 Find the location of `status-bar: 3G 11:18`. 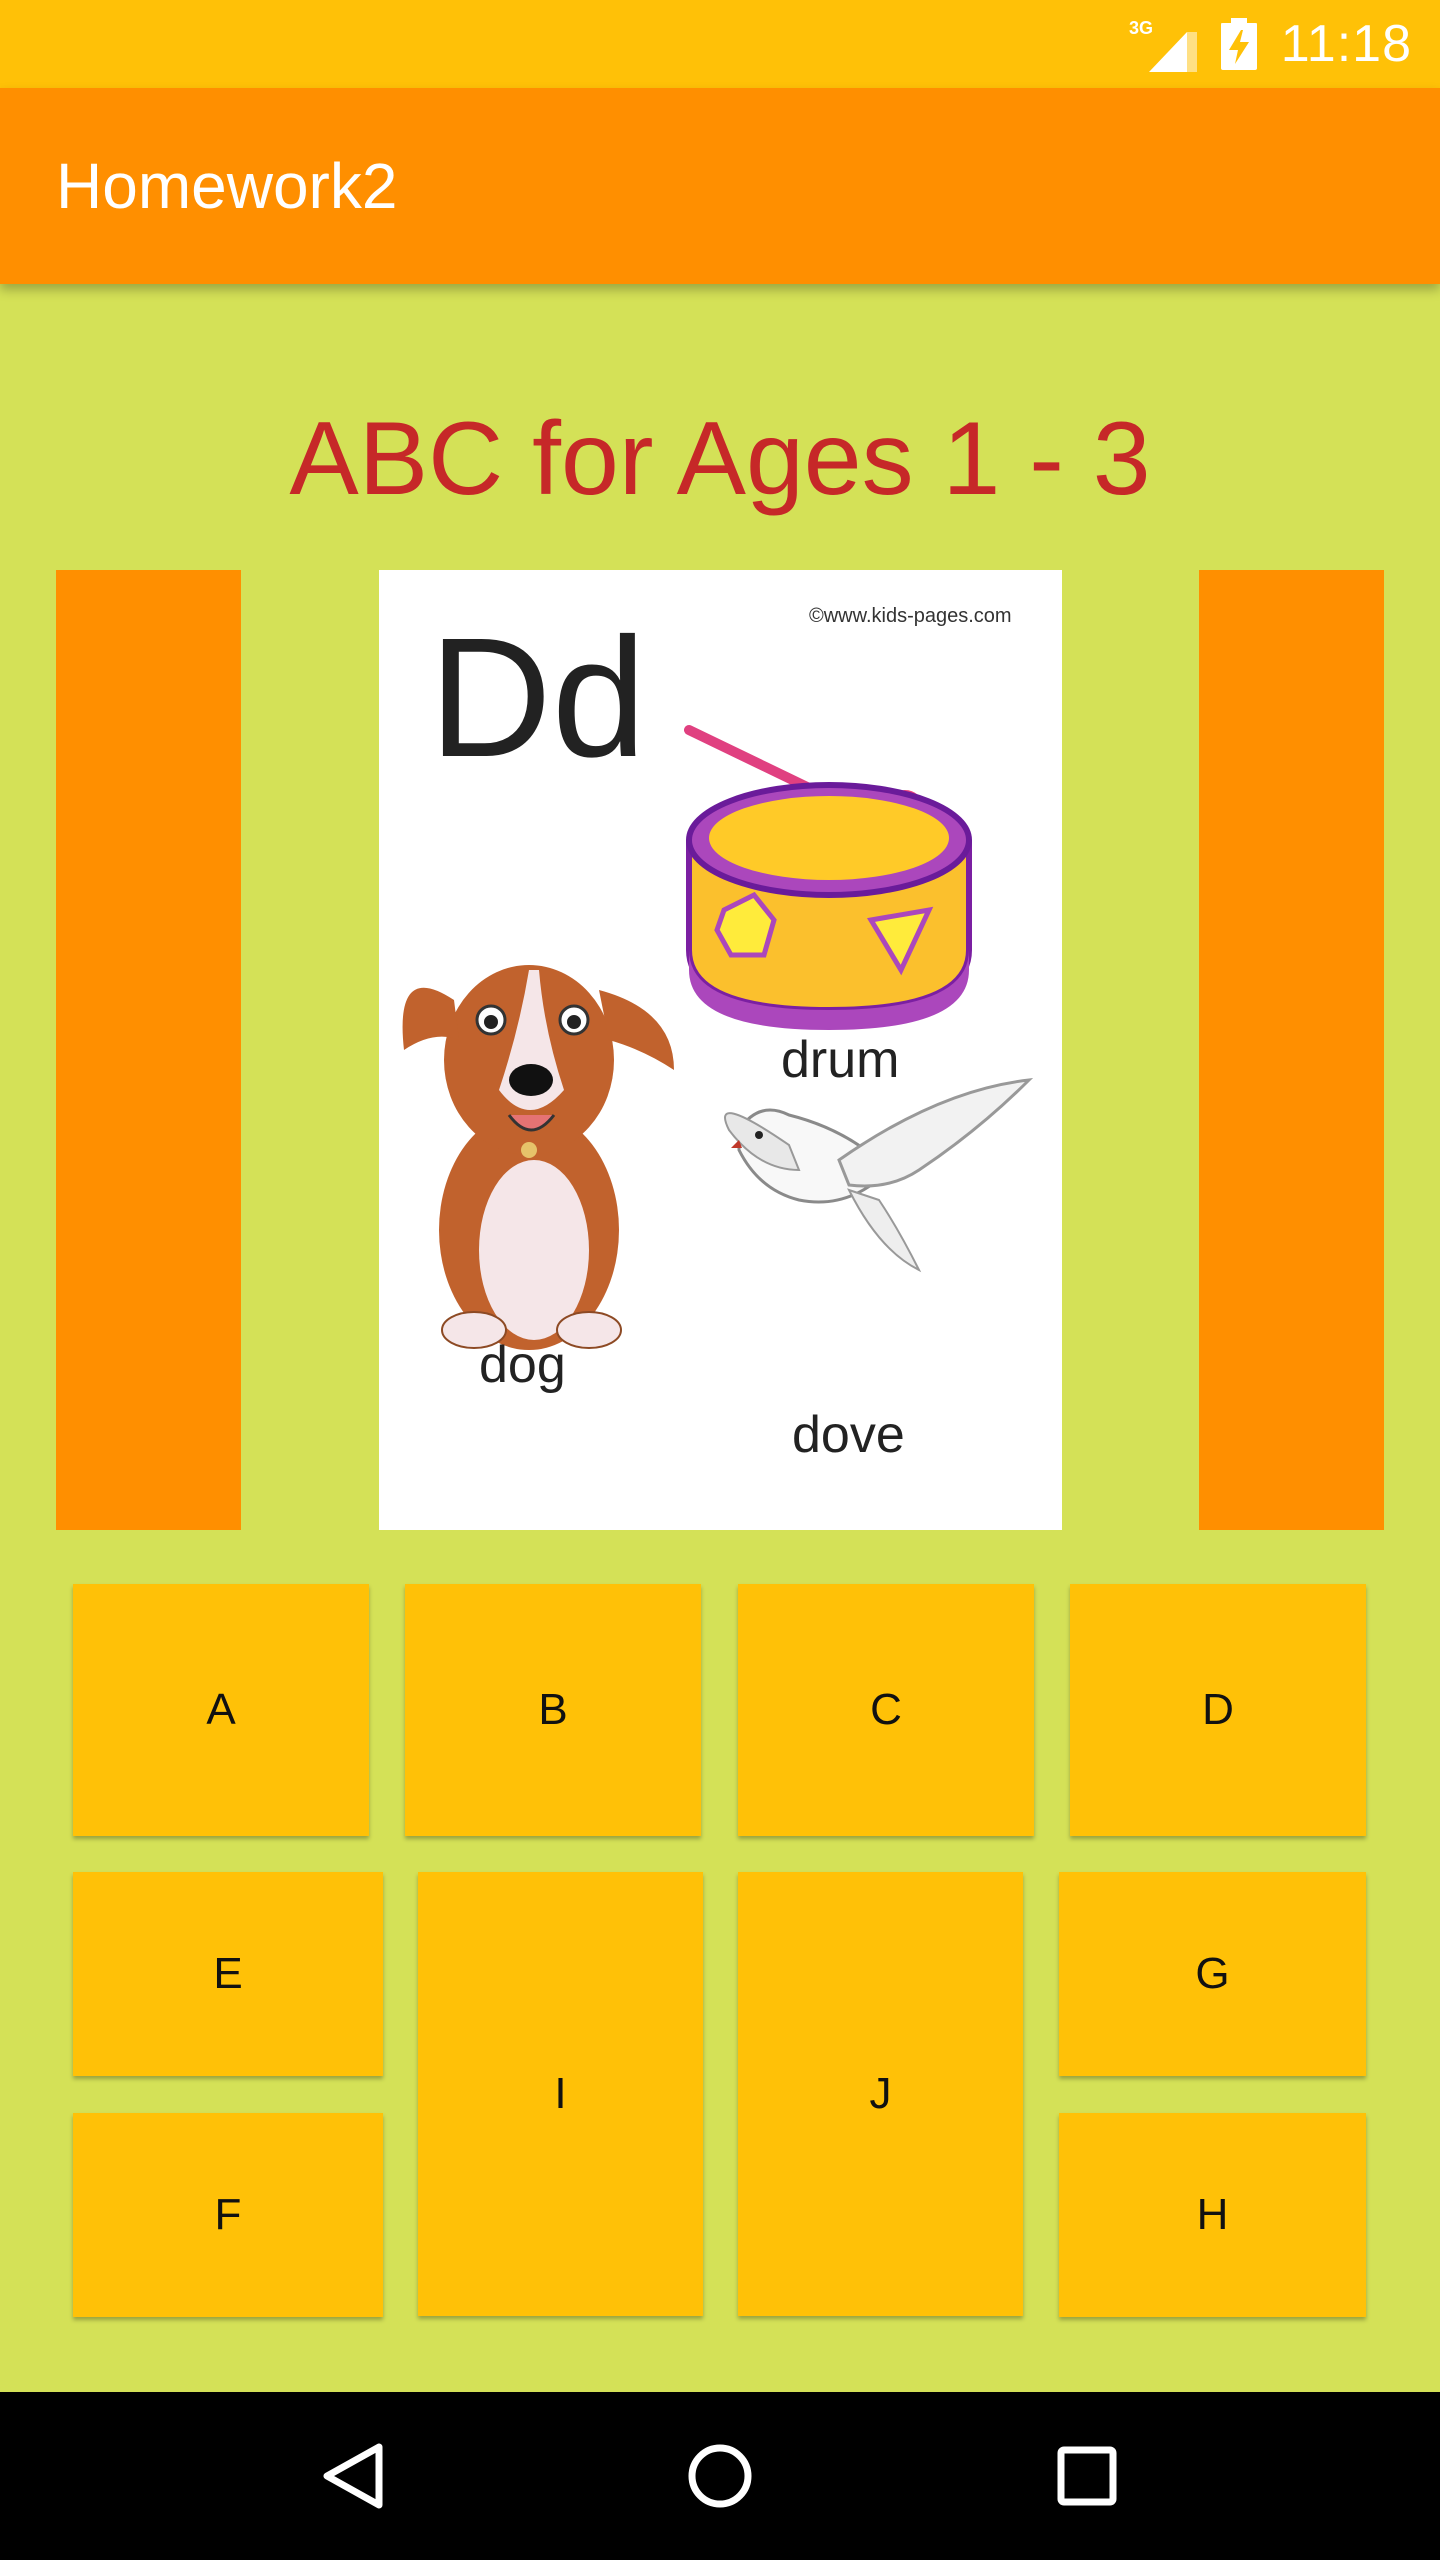

status-bar: 3G 11:18 is located at coordinates (720, 44).